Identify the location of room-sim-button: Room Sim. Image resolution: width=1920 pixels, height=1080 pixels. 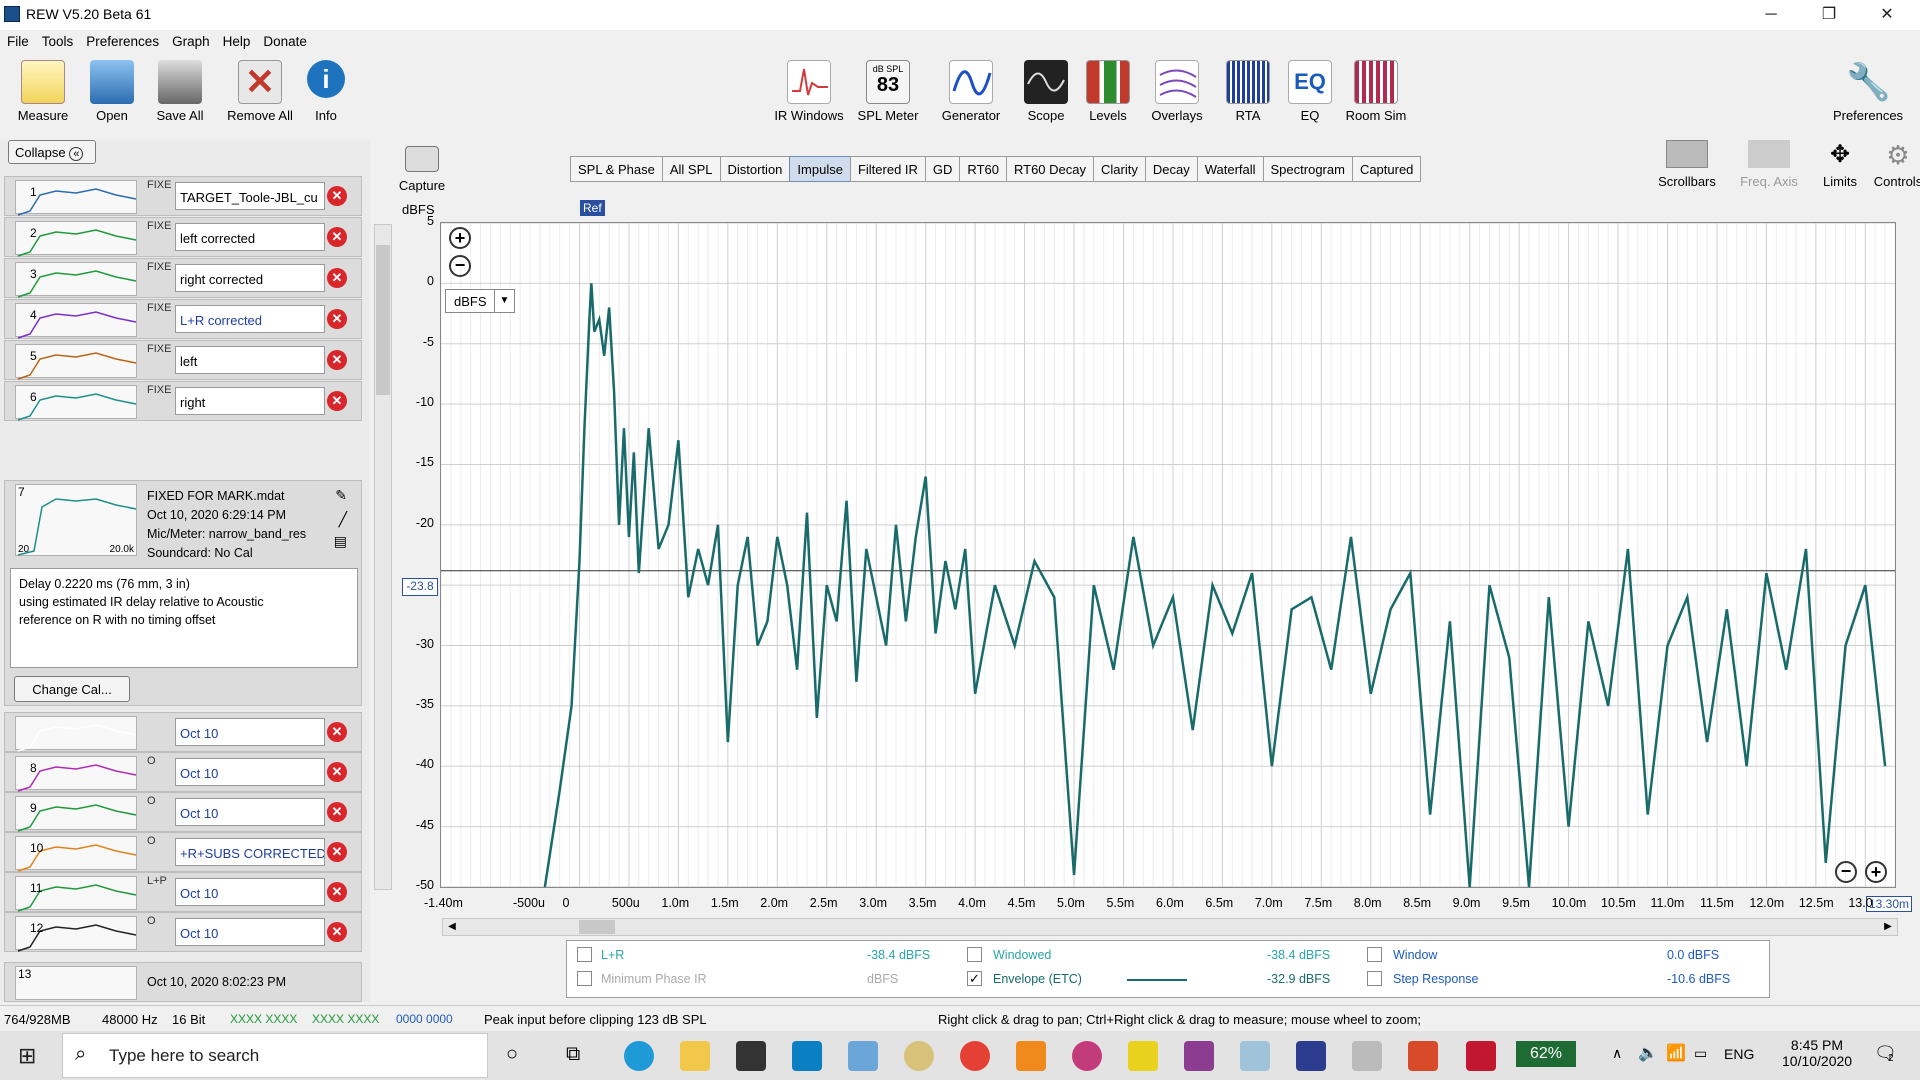
(1376, 91).